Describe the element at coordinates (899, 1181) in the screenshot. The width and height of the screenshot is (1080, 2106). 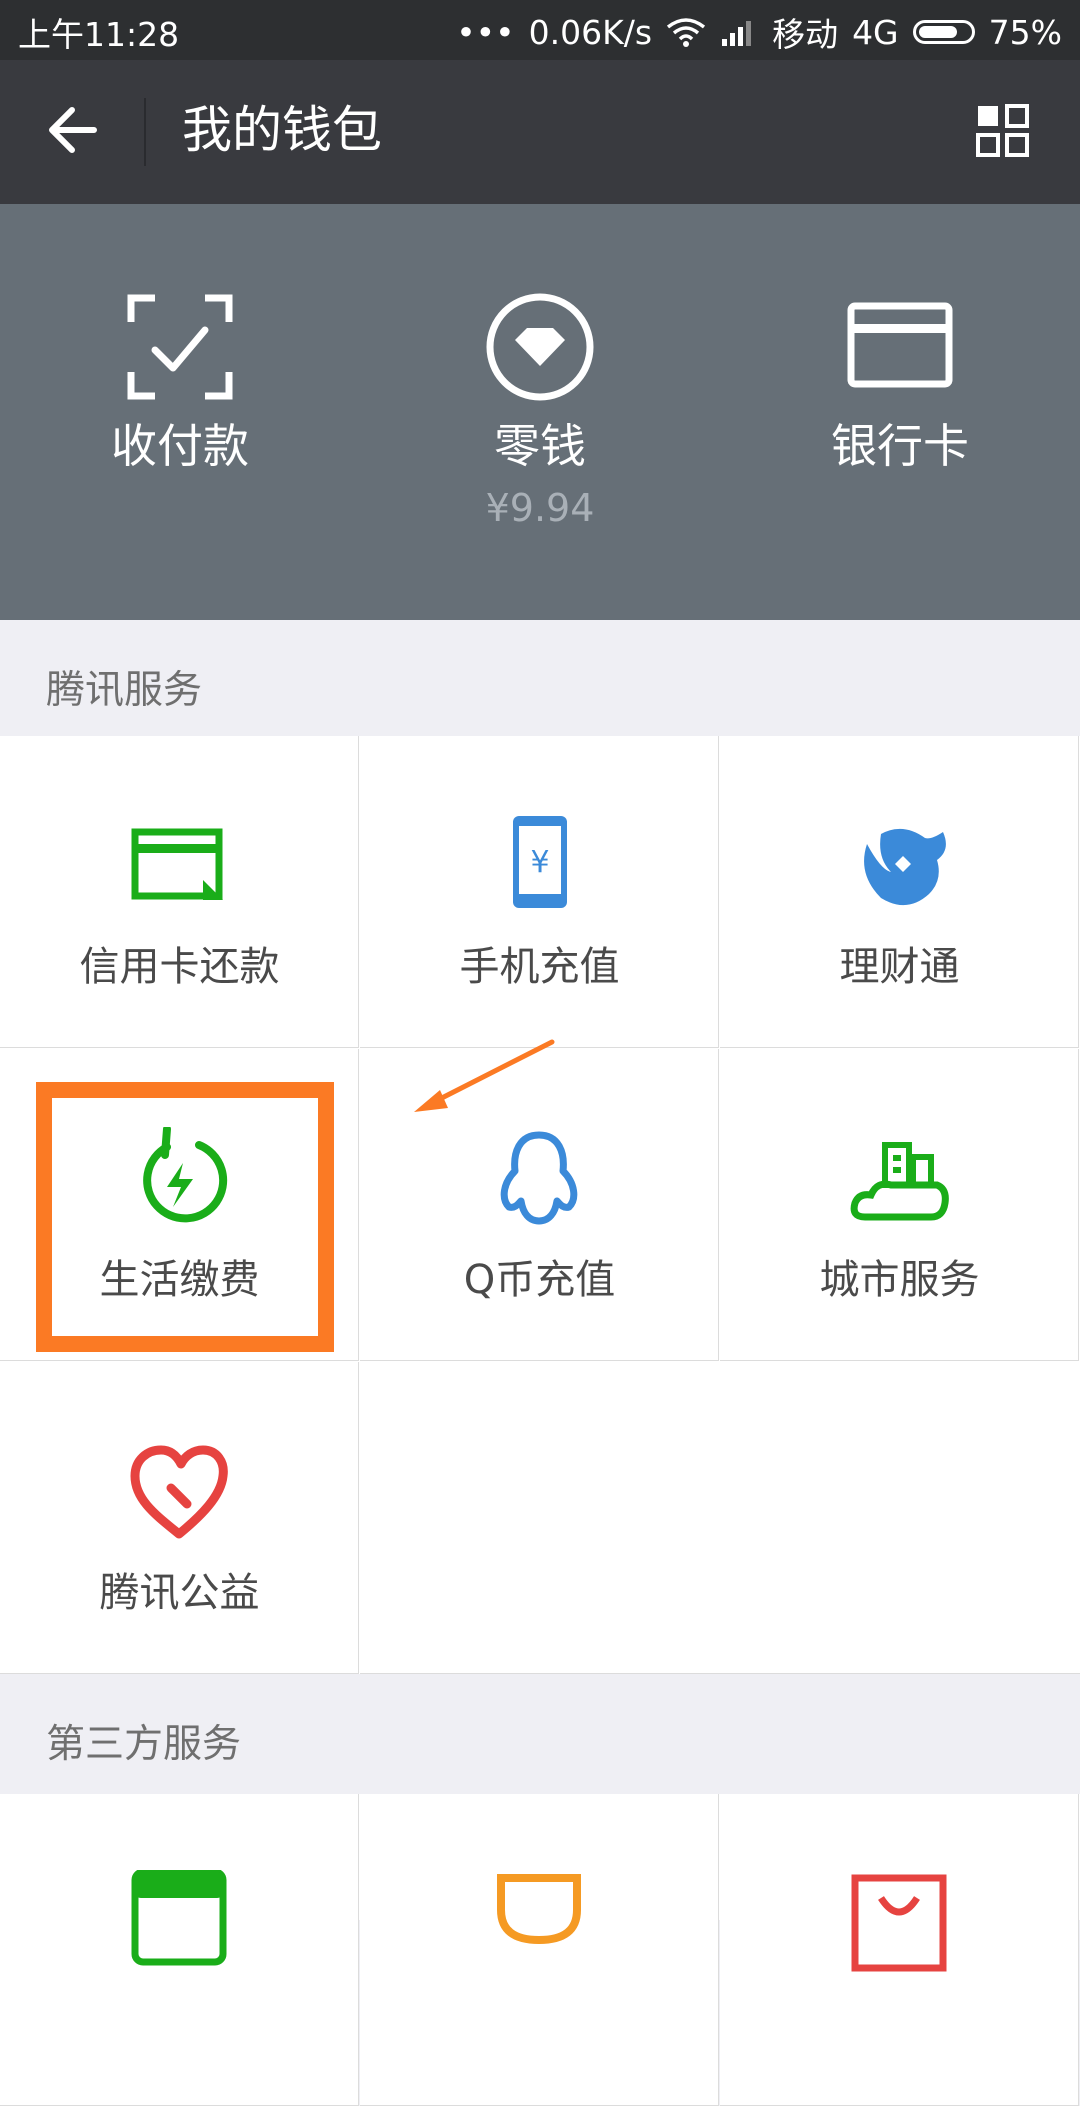
I see `city-cloud-icon` at that location.